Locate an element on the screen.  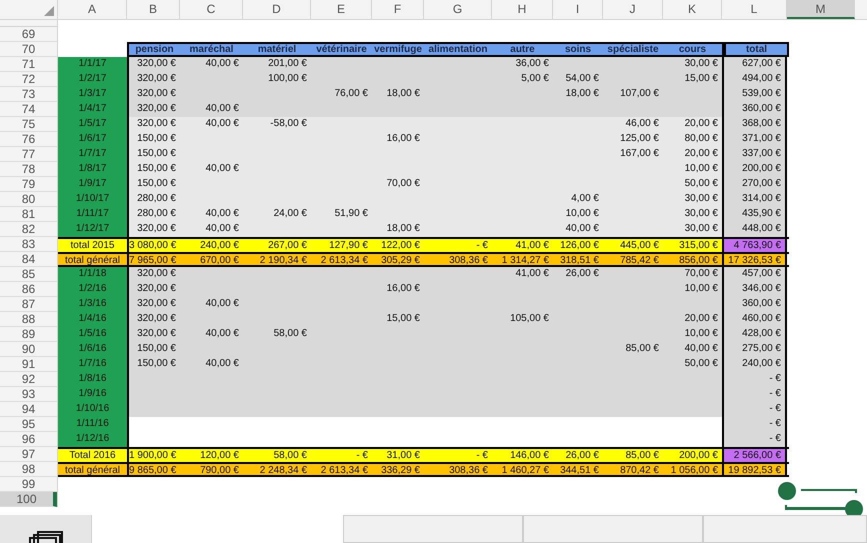
table-cell: 105,00 € is located at coordinates (529, 318).